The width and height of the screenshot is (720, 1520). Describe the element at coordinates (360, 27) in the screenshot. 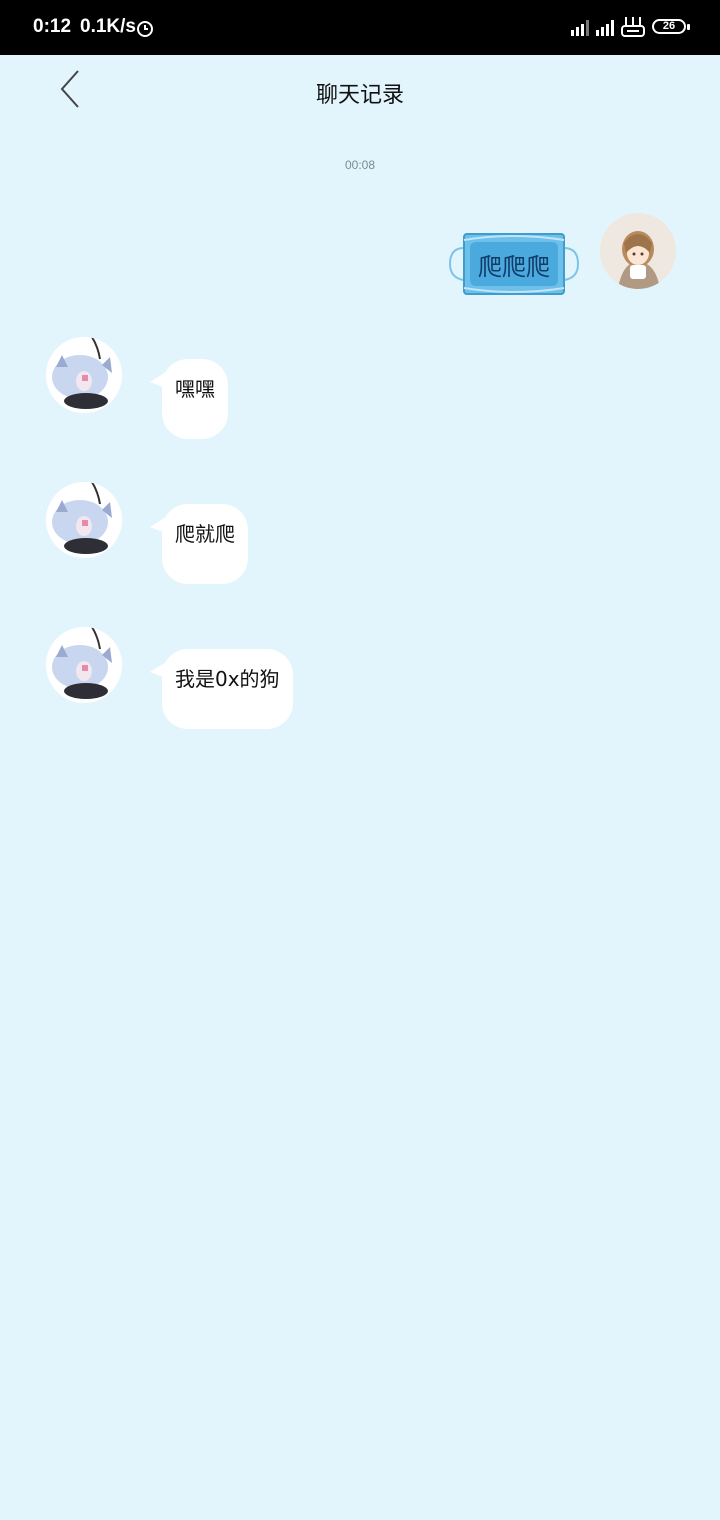

I see `status-bar: 0:12 0.1K/s 26` at that location.